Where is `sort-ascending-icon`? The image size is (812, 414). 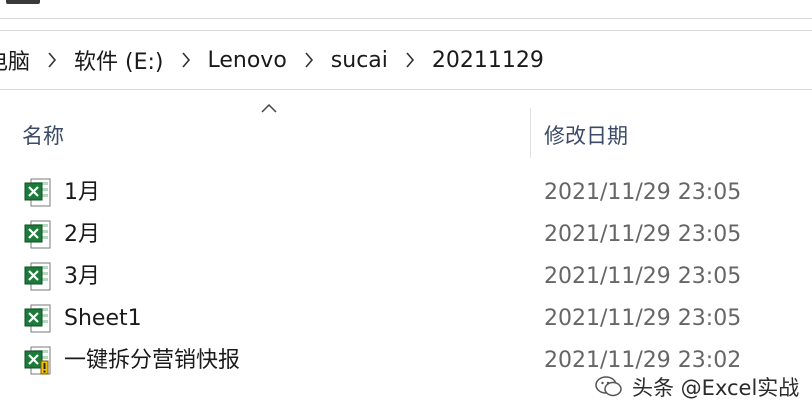 sort-ascending-icon is located at coordinates (269, 108).